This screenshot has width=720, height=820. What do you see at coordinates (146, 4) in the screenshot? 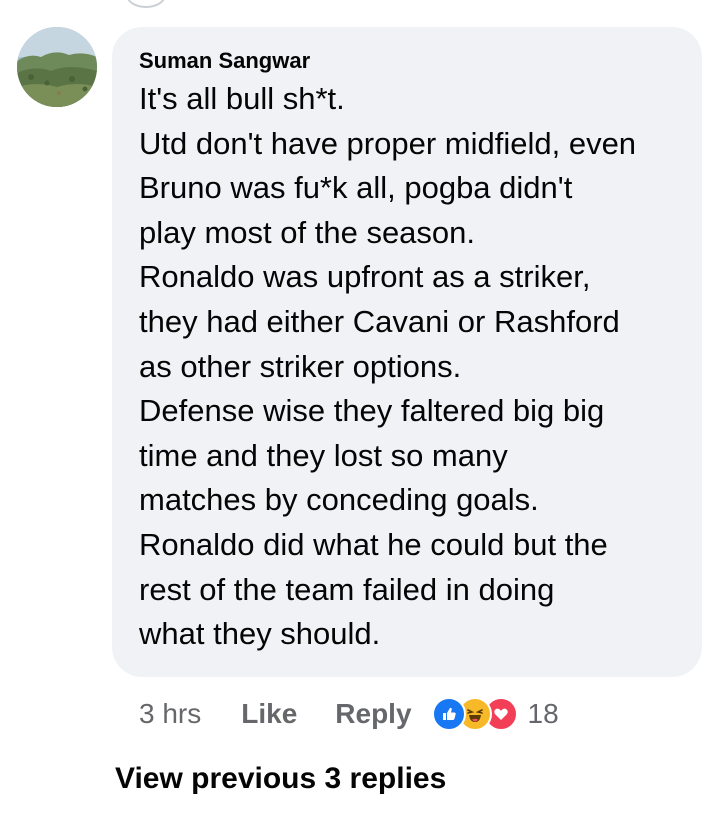
I see `previous-item-edge` at bounding box center [146, 4].